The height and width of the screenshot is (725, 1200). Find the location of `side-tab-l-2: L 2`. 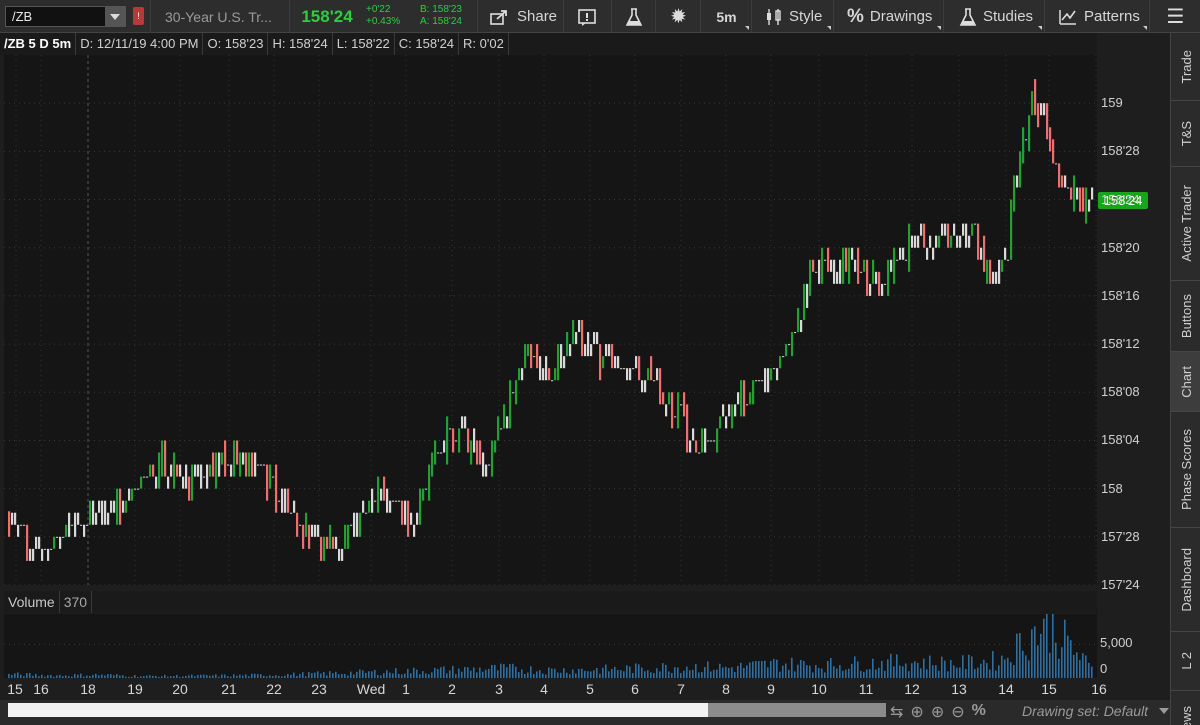

side-tab-l-2: L 2 is located at coordinates (1185, 661).